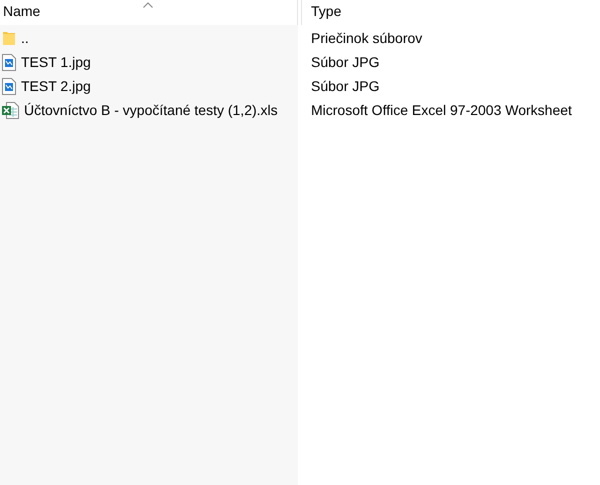  I want to click on folder-icon, so click(9, 38).